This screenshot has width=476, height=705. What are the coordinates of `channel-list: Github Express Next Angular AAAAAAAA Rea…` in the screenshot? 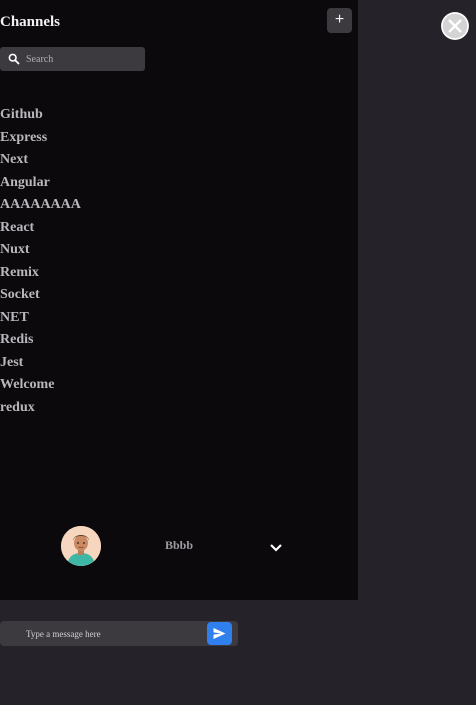 It's located at (40, 261).